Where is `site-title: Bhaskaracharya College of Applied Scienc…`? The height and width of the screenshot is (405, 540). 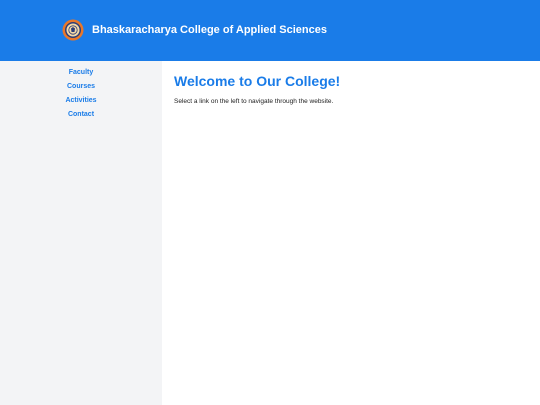 site-title: Bhaskaracharya College of Applied Scienc… is located at coordinates (209, 30).